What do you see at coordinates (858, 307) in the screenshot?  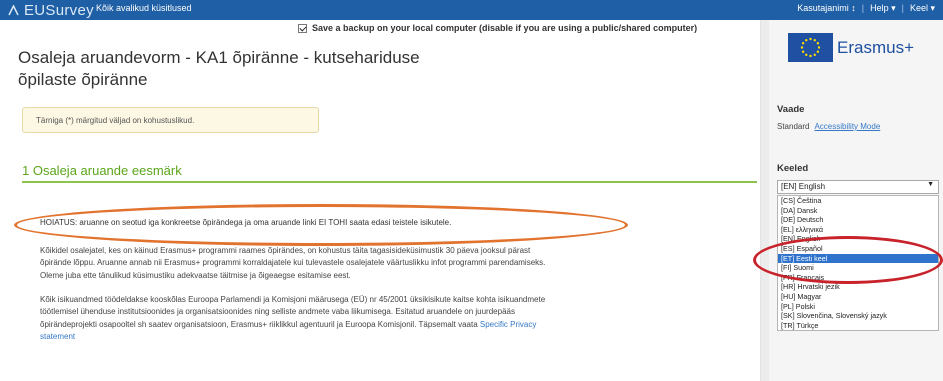 I see `language-option: [PL] Polski` at bounding box center [858, 307].